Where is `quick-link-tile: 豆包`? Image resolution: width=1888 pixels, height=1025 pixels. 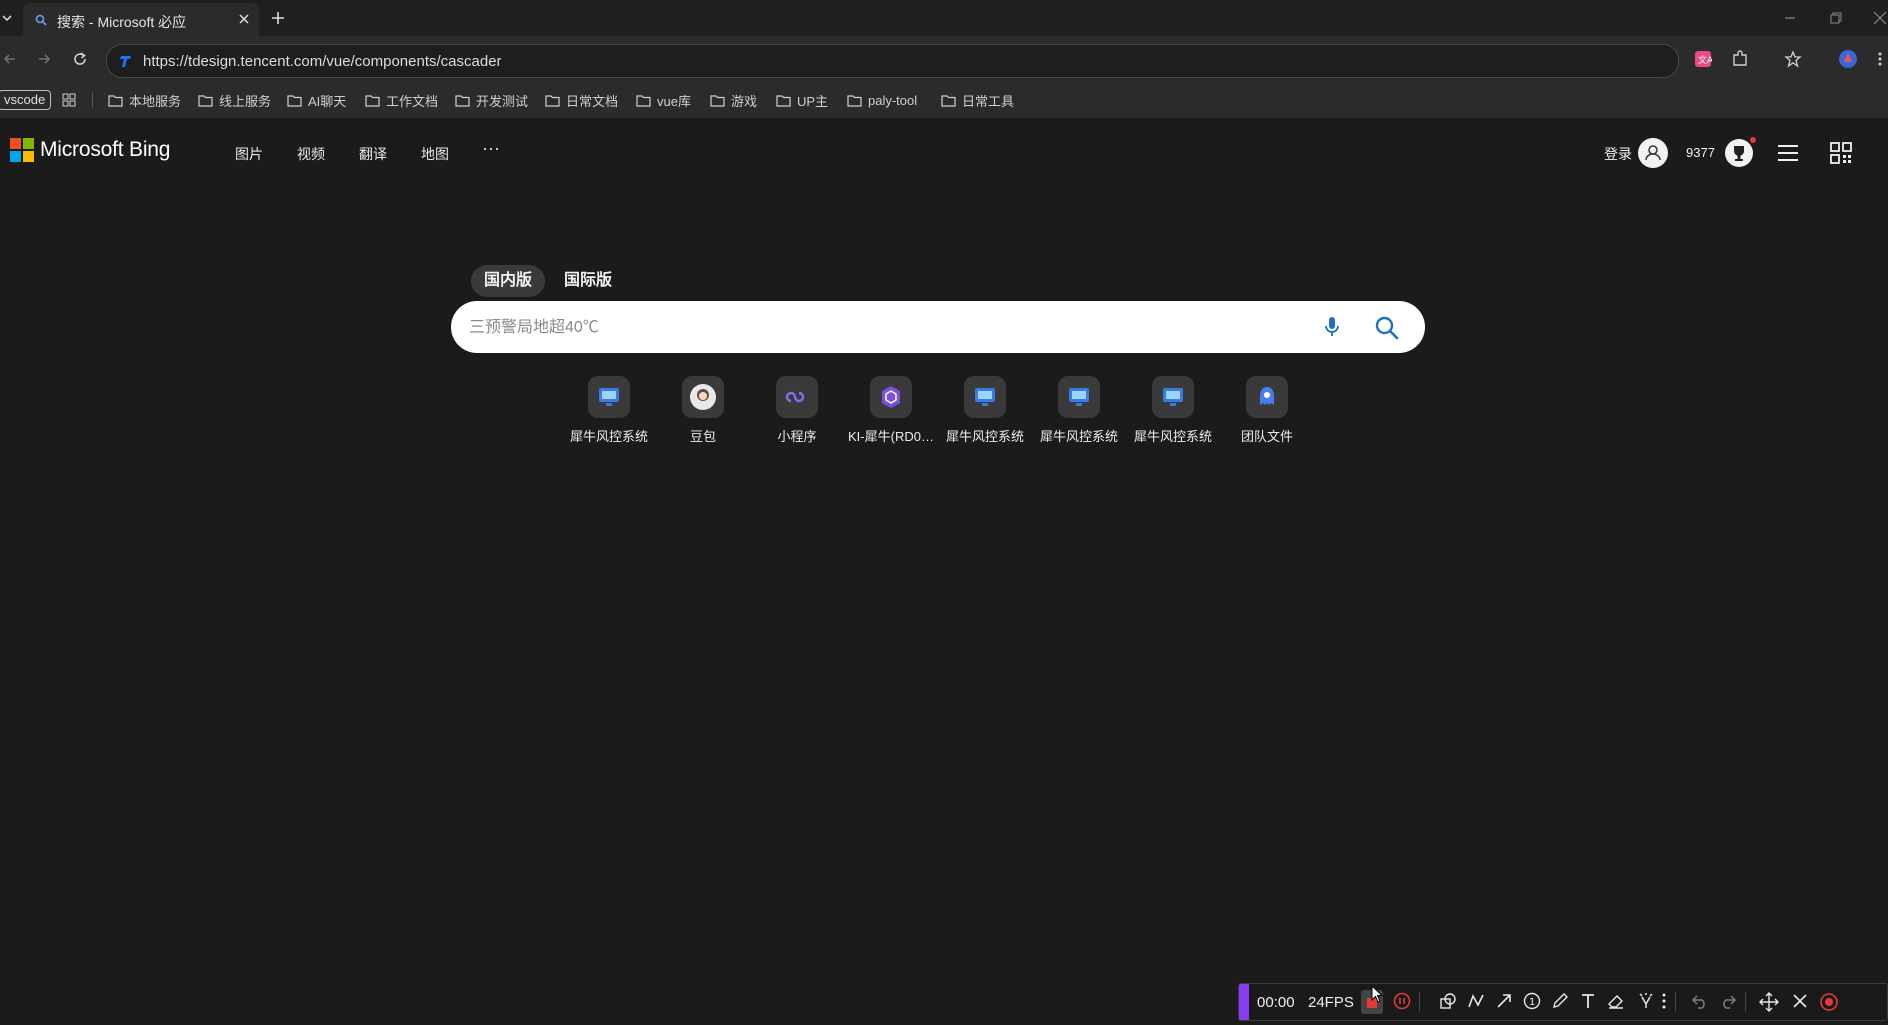
quick-link-tile: 豆包 is located at coordinates (703, 410).